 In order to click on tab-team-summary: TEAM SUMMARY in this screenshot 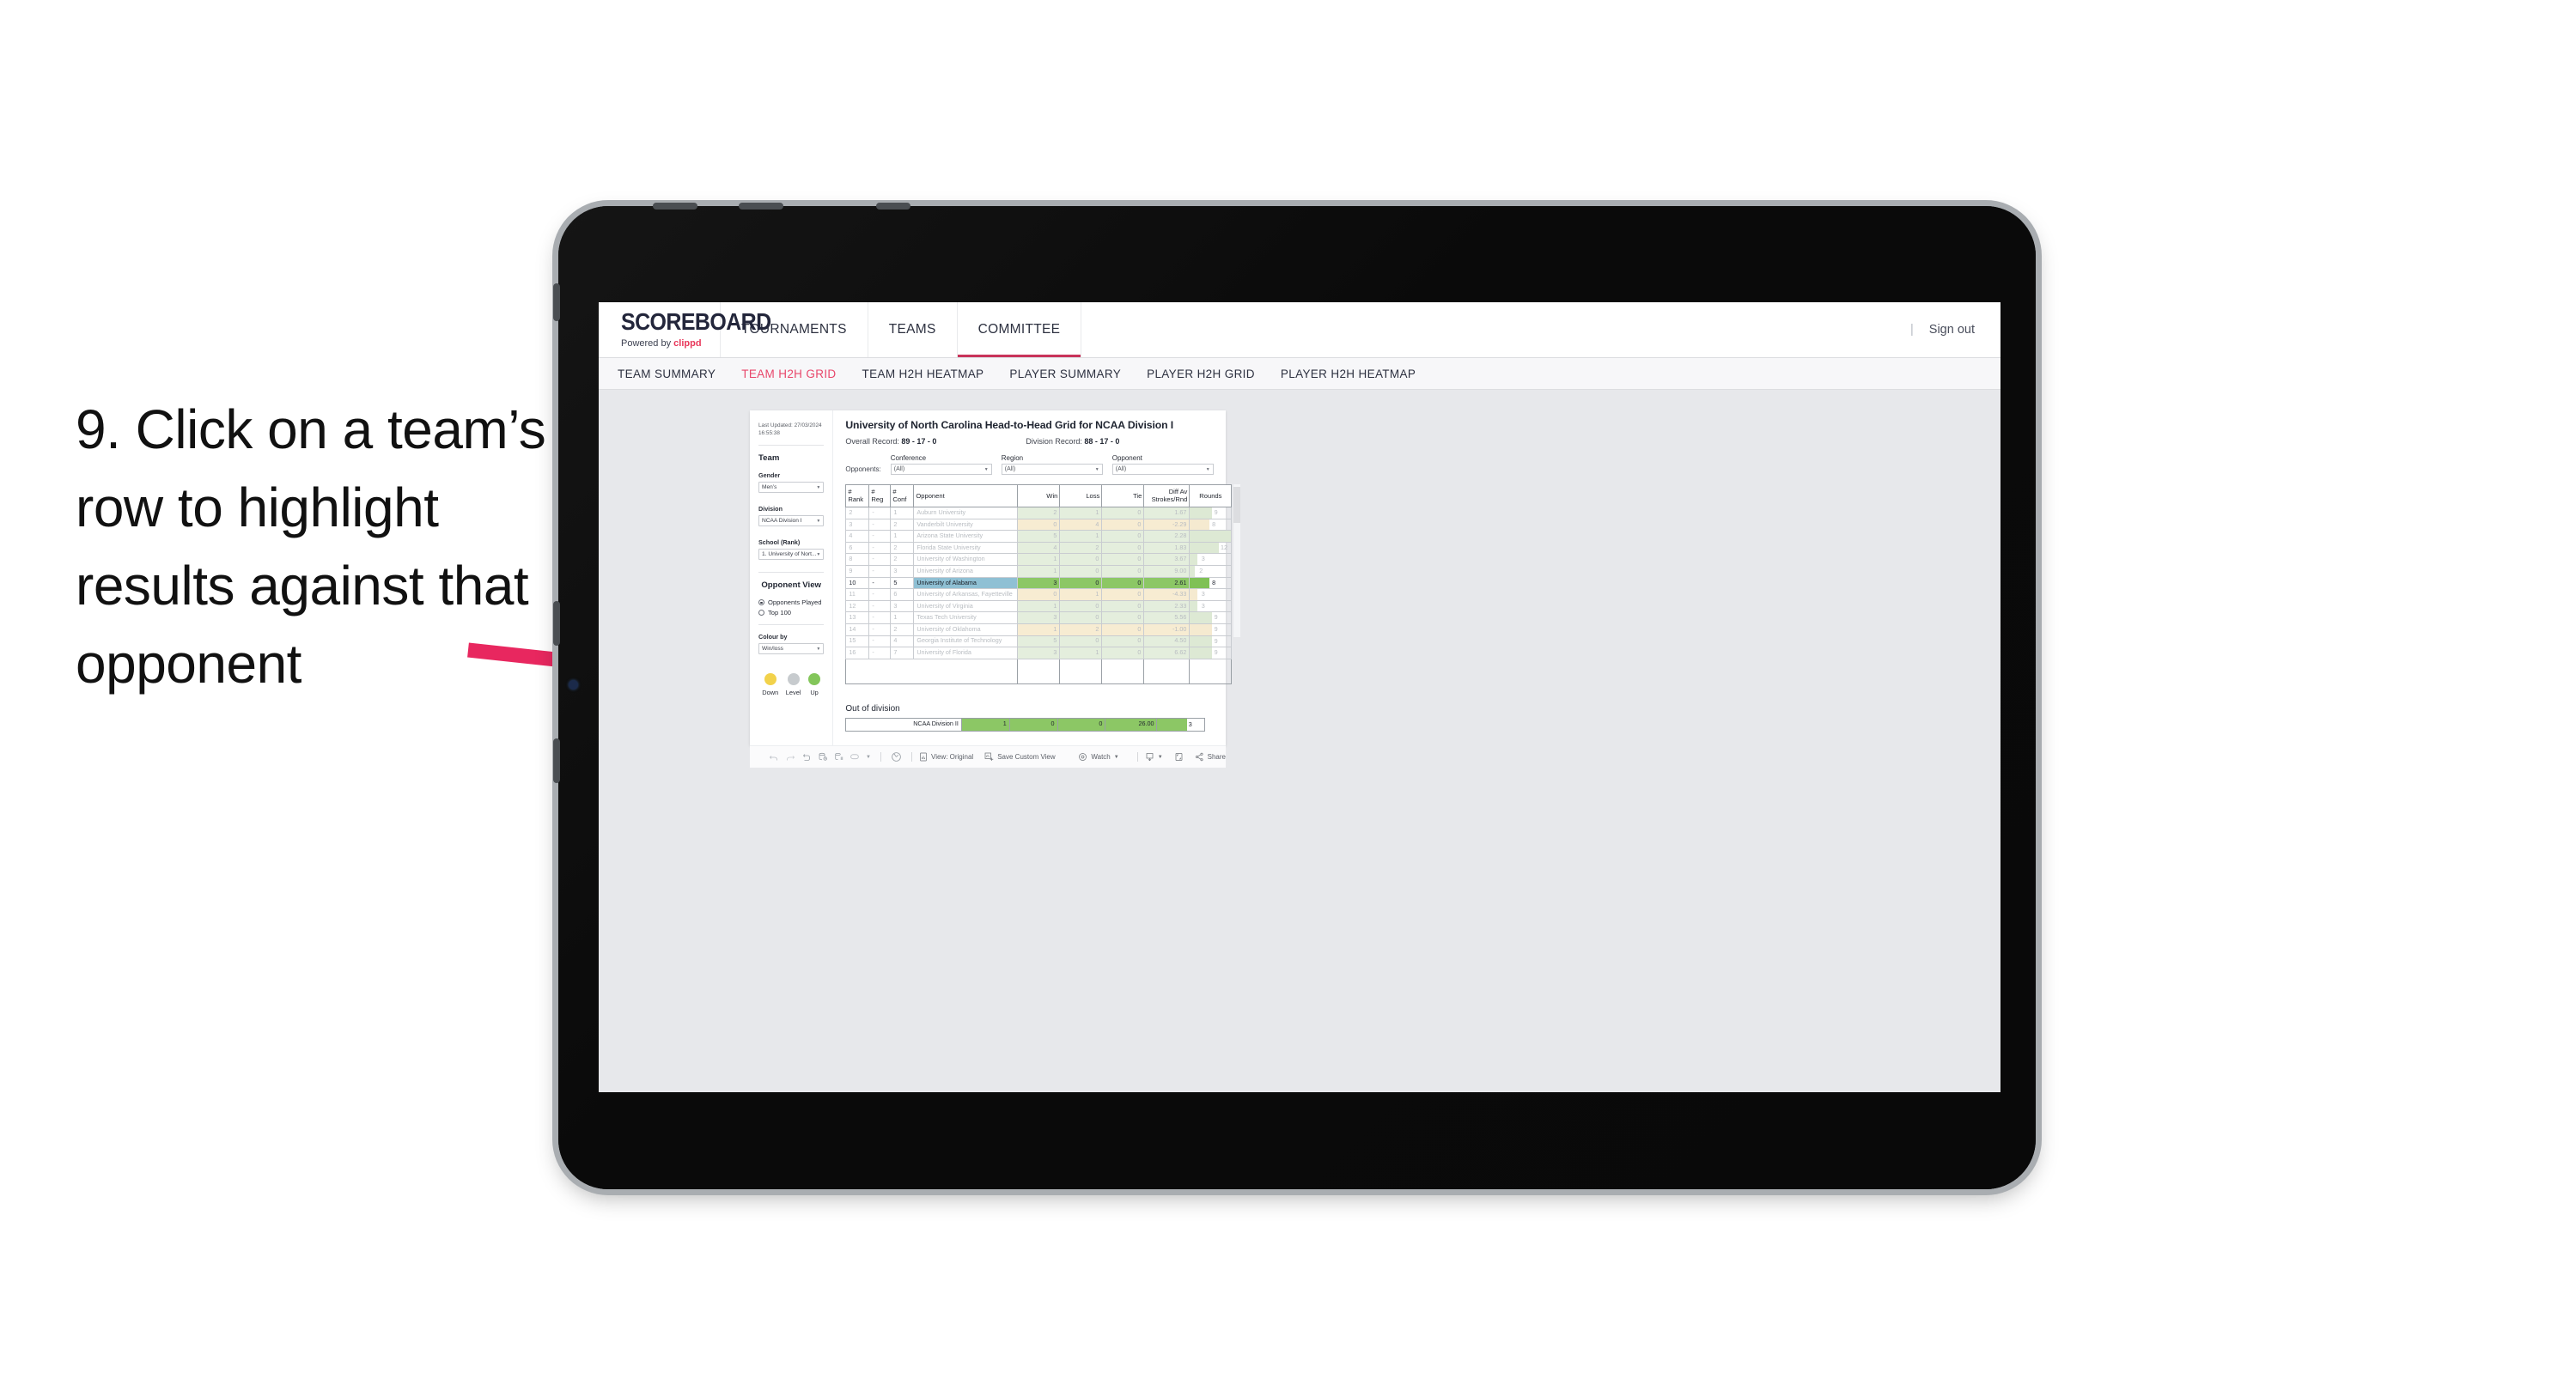, I will do `click(667, 374)`.